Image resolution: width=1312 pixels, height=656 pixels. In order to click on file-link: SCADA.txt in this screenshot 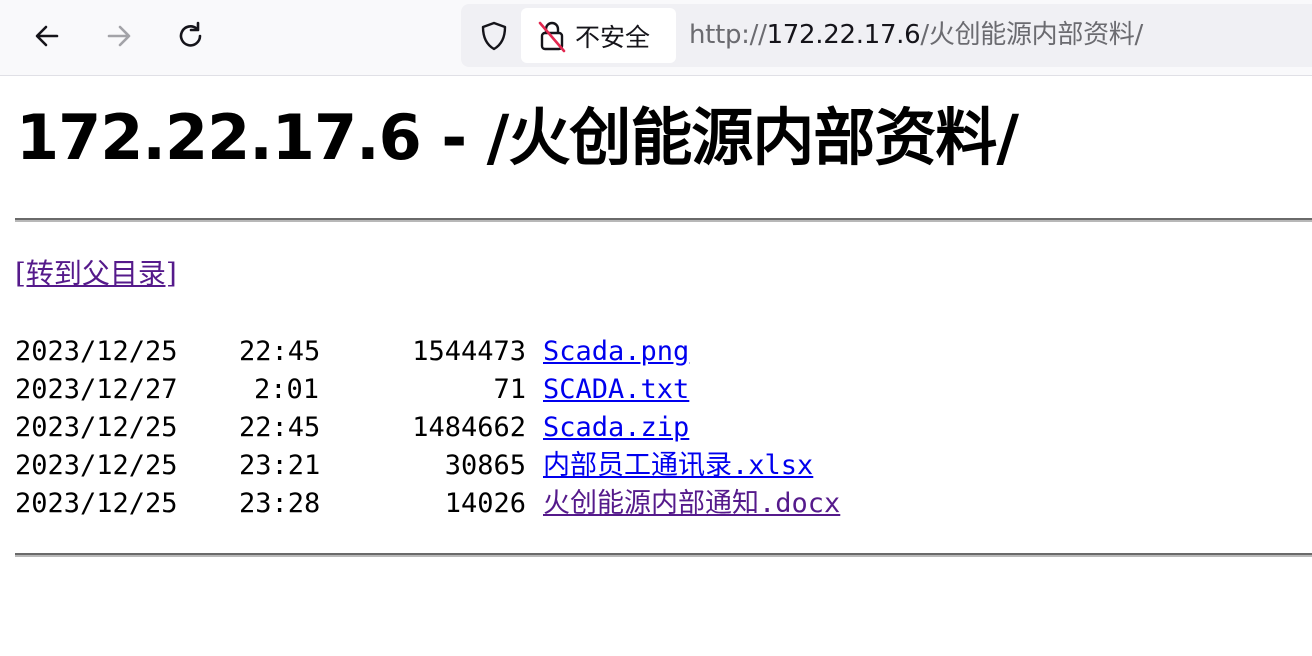, I will do `click(616, 390)`.